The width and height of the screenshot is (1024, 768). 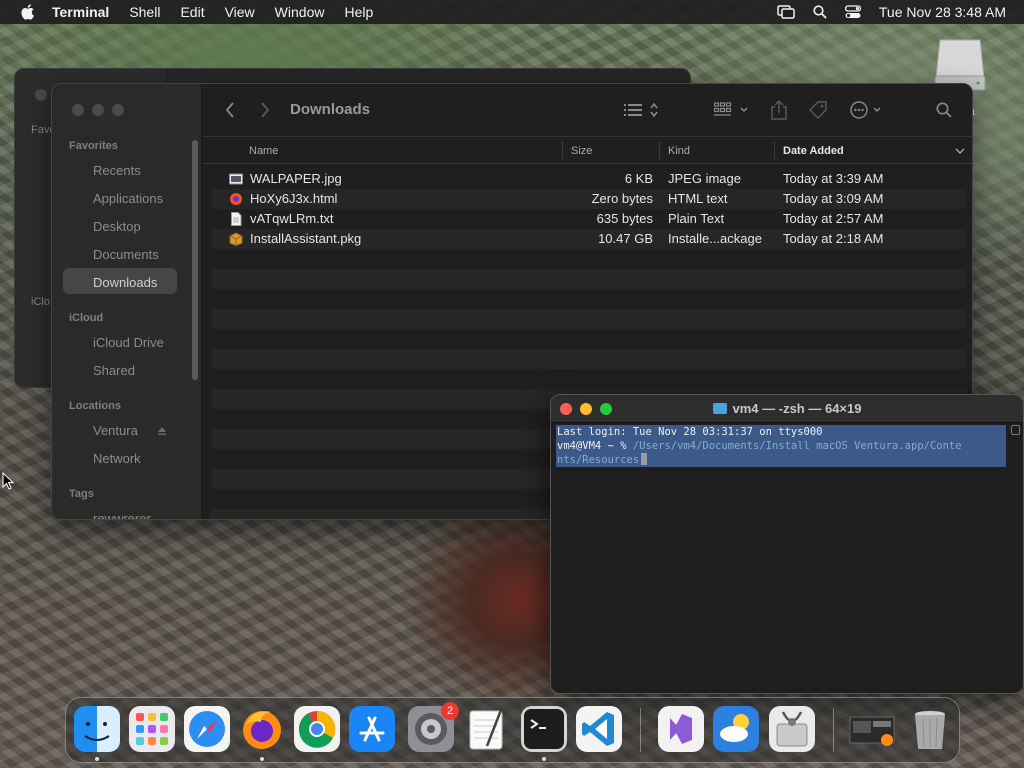 I want to click on file-size: 635 bytes, so click(x=624, y=218).